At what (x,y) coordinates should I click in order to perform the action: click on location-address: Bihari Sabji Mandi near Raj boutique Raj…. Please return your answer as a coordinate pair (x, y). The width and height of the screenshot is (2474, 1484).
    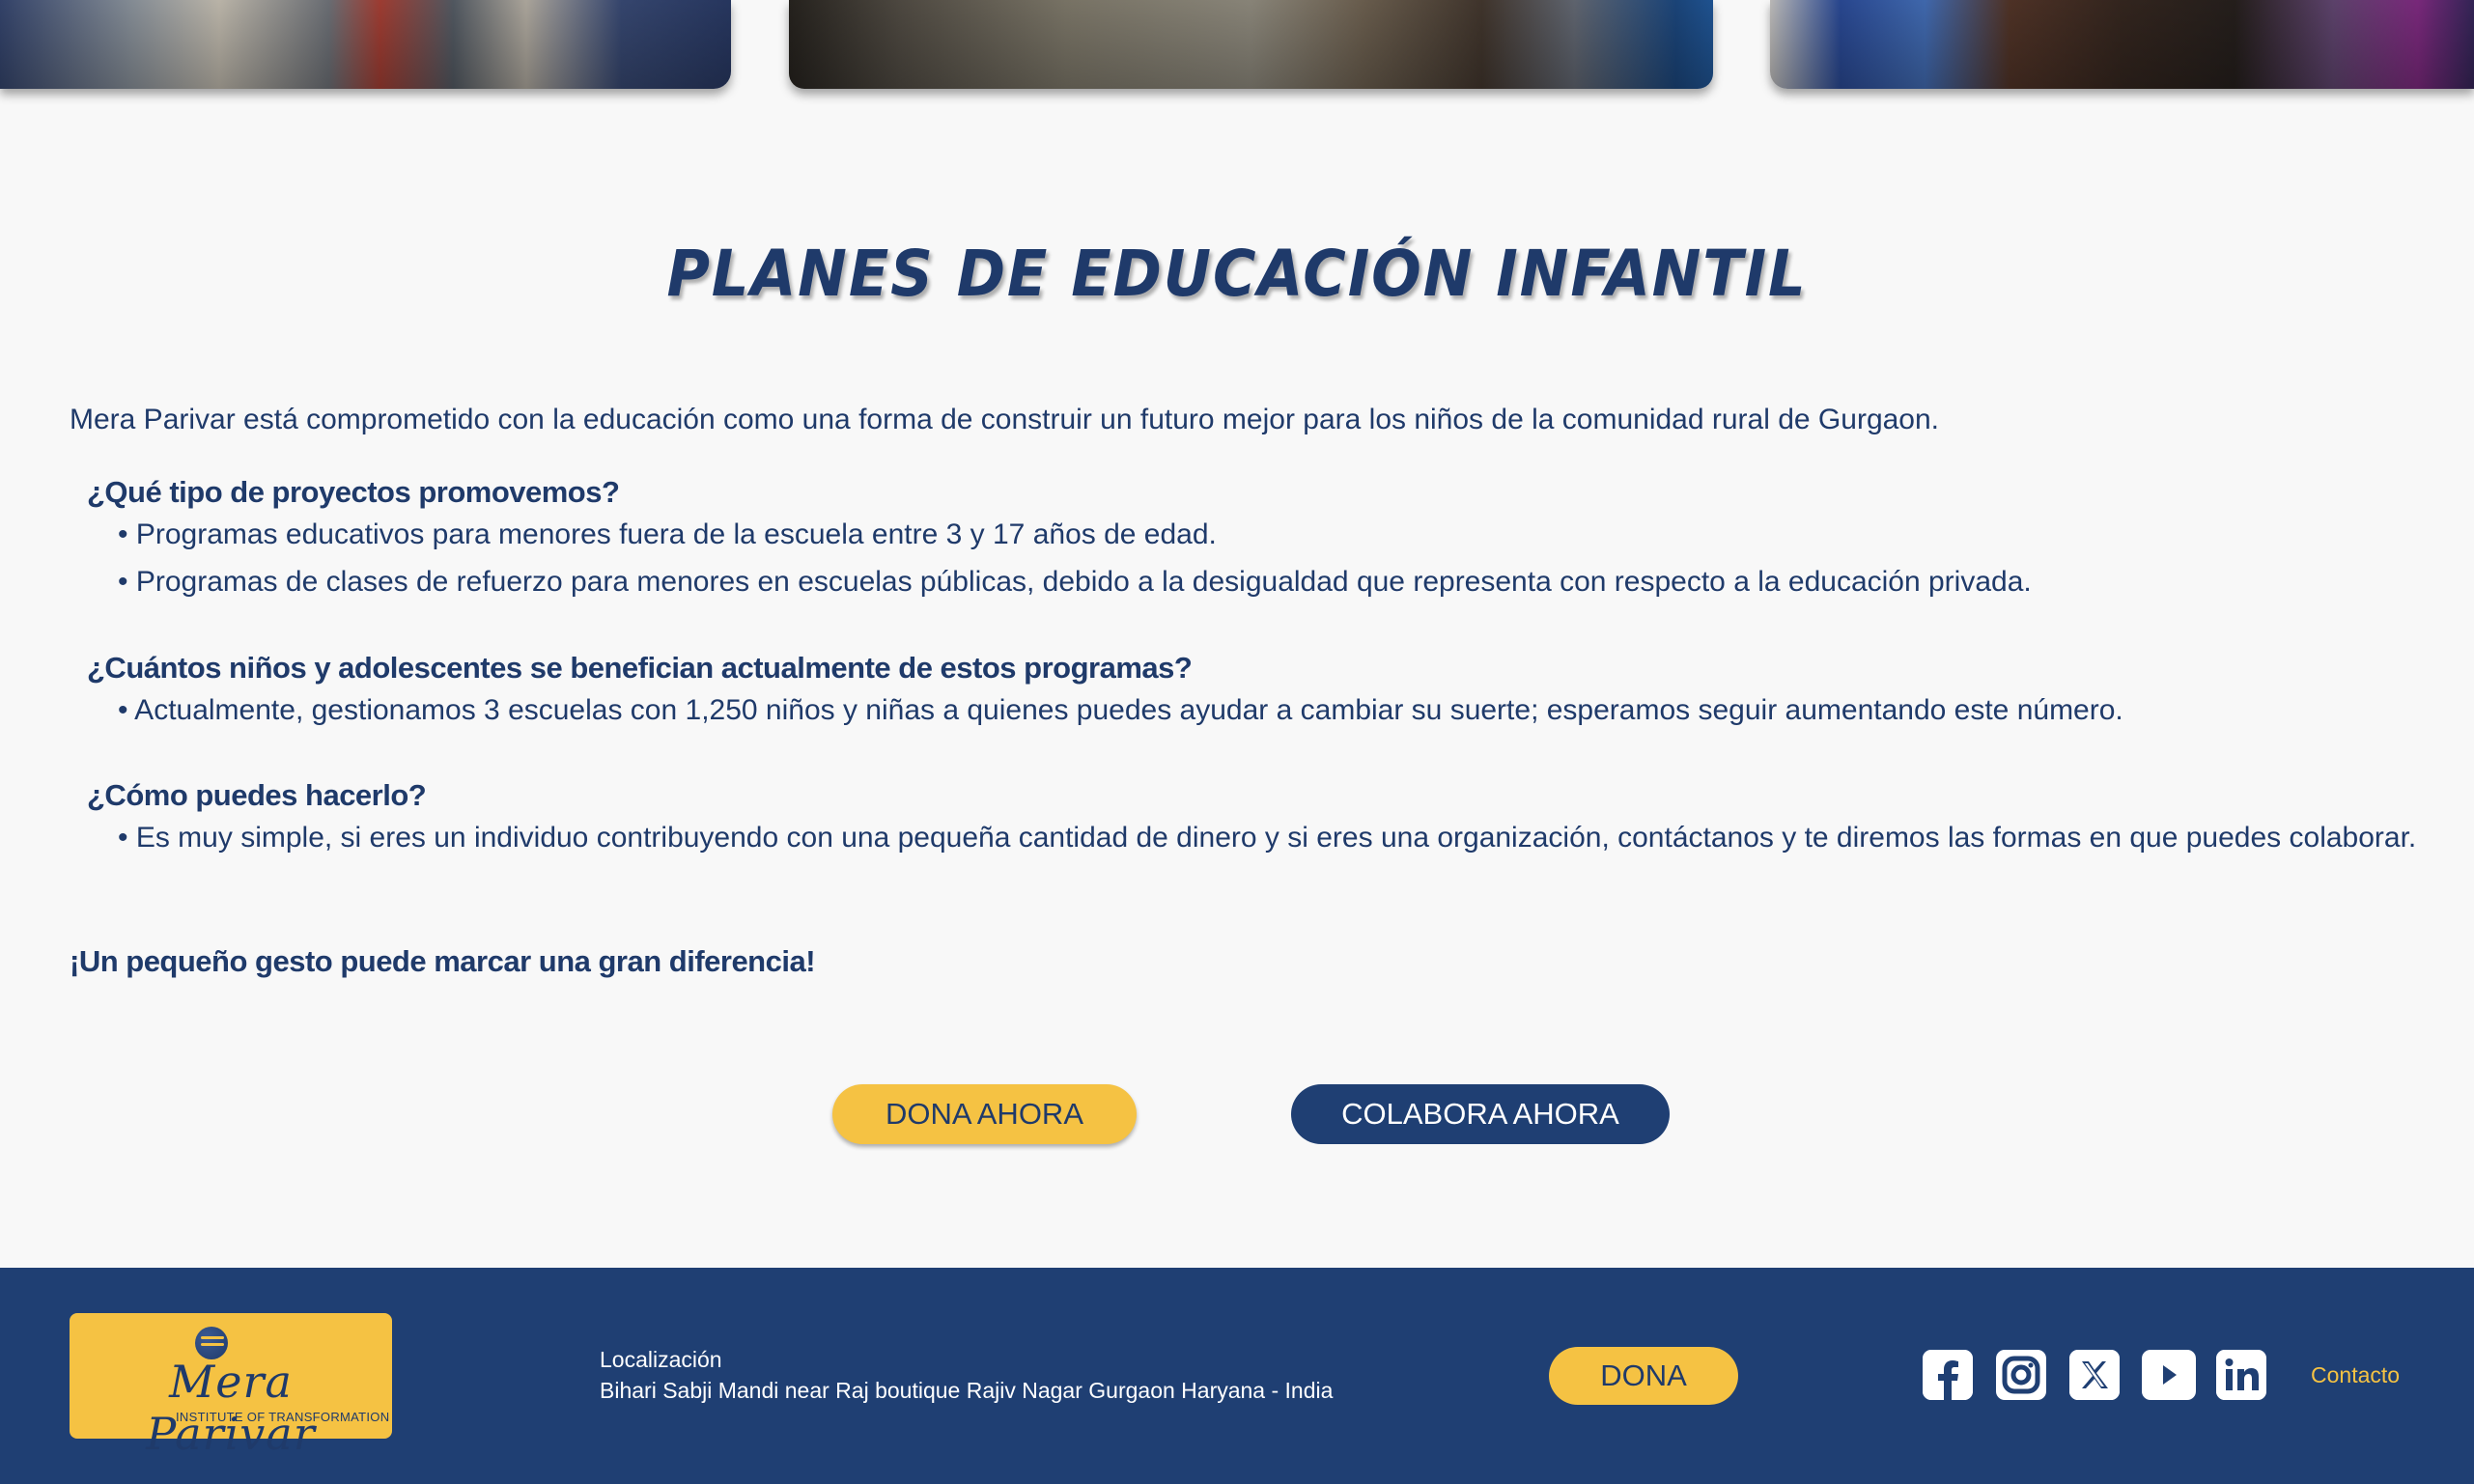
    Looking at the image, I should click on (967, 1391).